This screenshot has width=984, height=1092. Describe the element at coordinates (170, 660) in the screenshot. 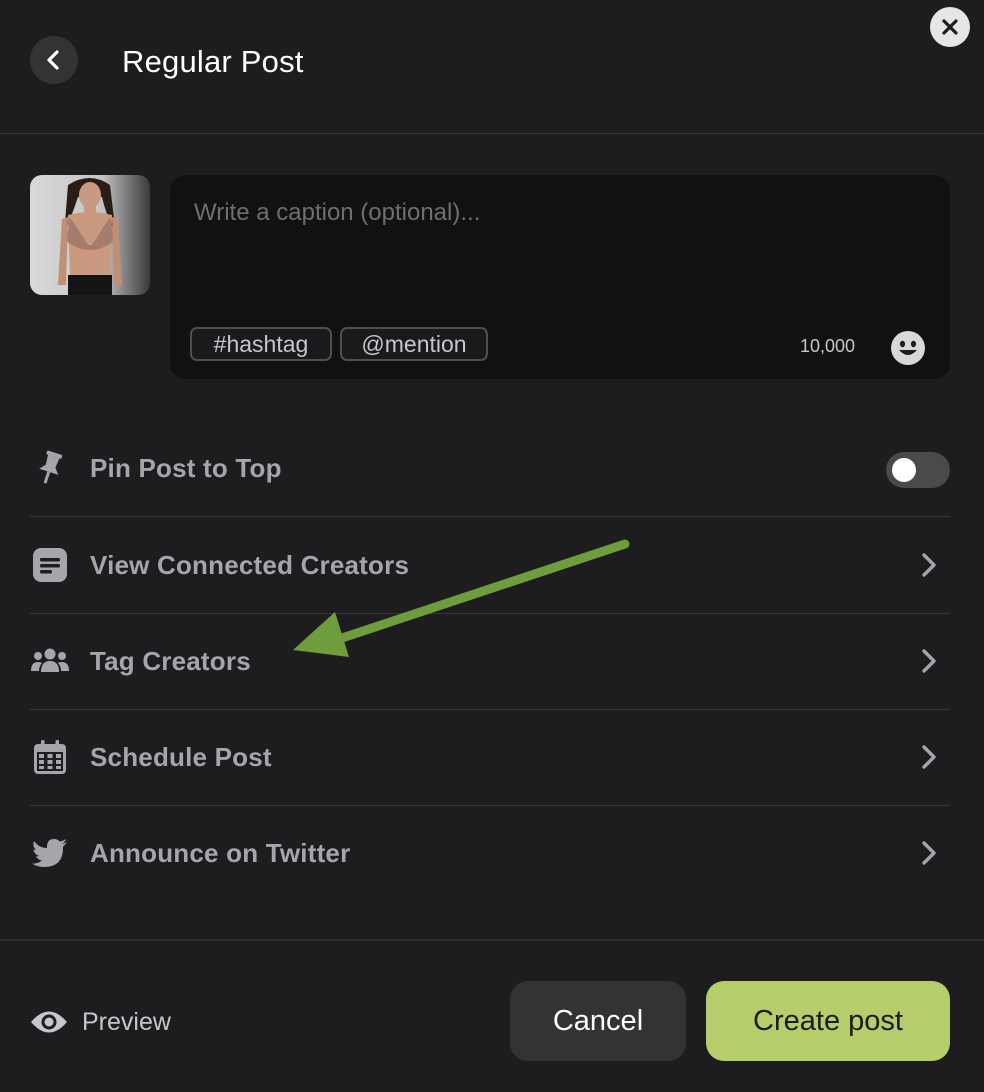

I see `row-label: Tag Creators` at that location.